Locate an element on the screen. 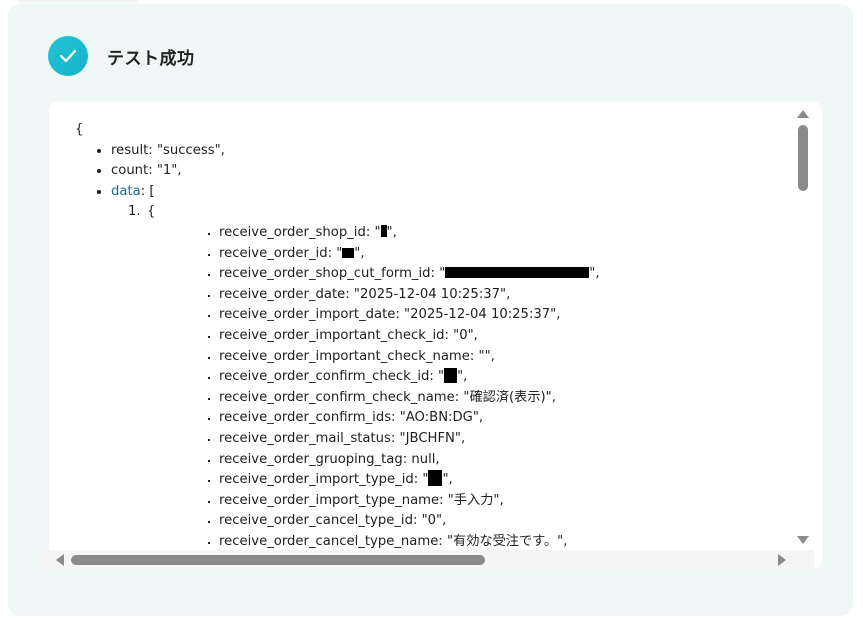 The width and height of the screenshot is (863, 620). field-important-check-name: receive_order_important_check_name: "", is located at coordinates (507, 357).